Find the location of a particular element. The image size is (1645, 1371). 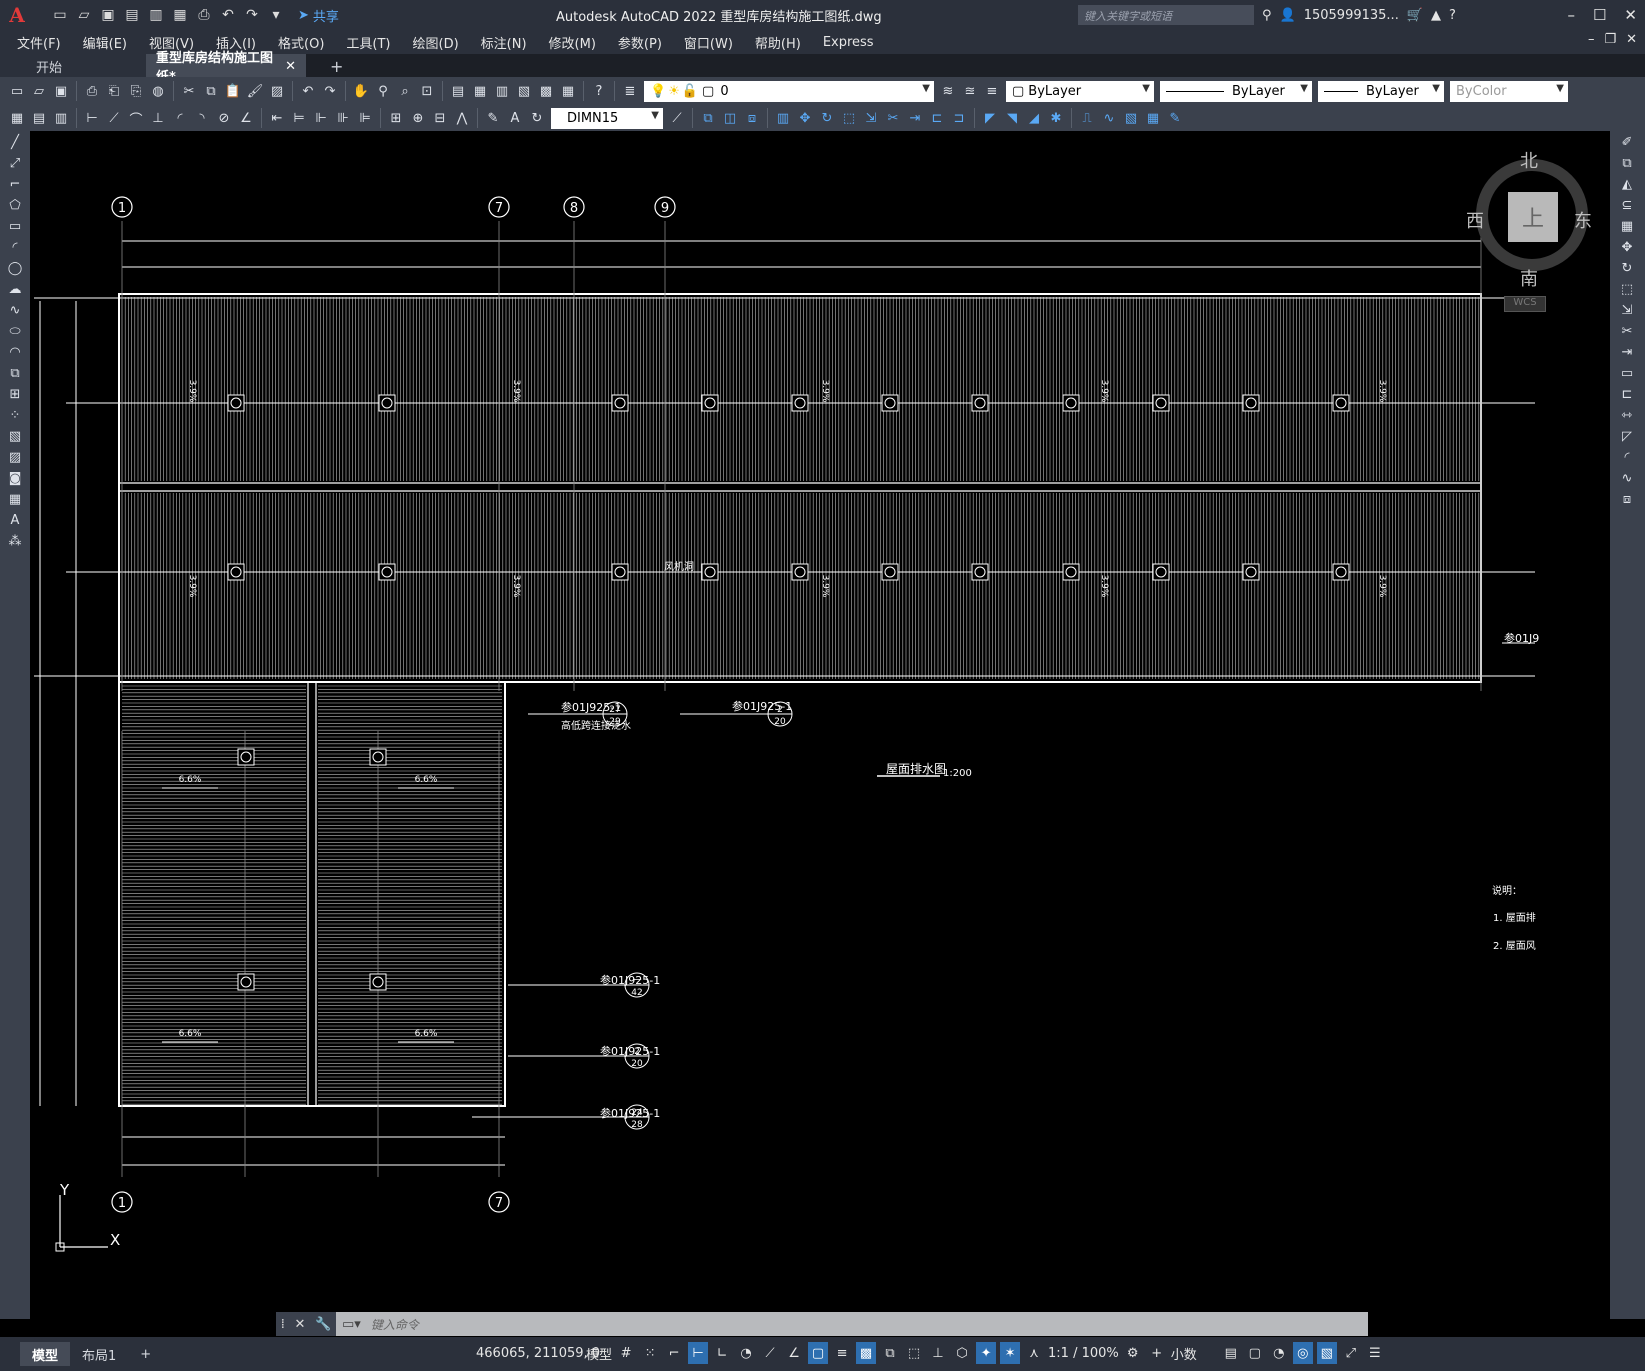

dimension-update-icon: ↻ is located at coordinates (537, 118).